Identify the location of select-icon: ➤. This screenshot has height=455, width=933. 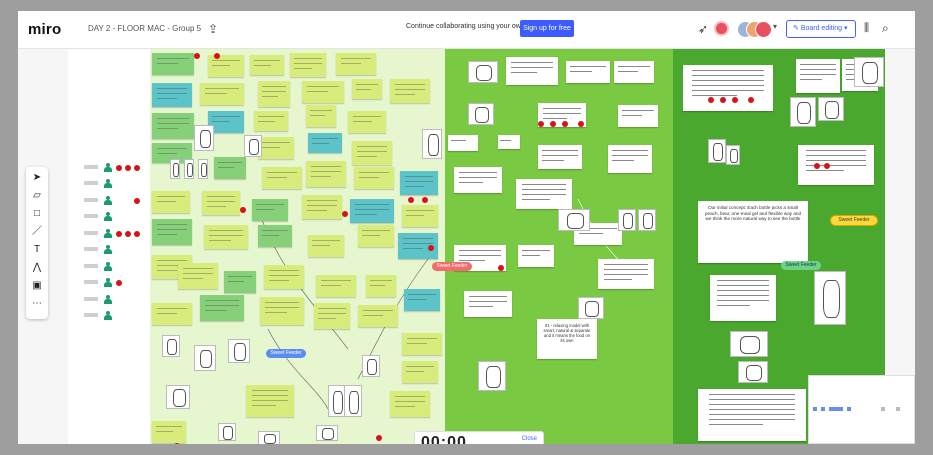
(37, 178).